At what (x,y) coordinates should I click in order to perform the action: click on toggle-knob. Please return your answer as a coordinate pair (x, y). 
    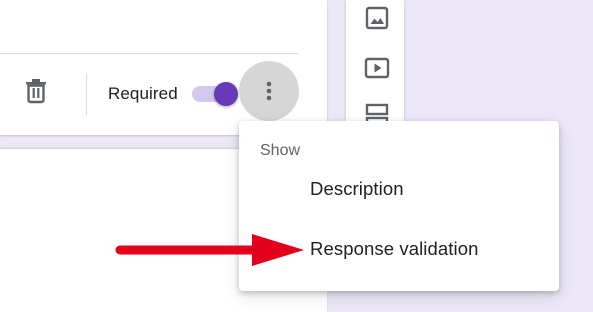
    Looking at the image, I should click on (226, 94).